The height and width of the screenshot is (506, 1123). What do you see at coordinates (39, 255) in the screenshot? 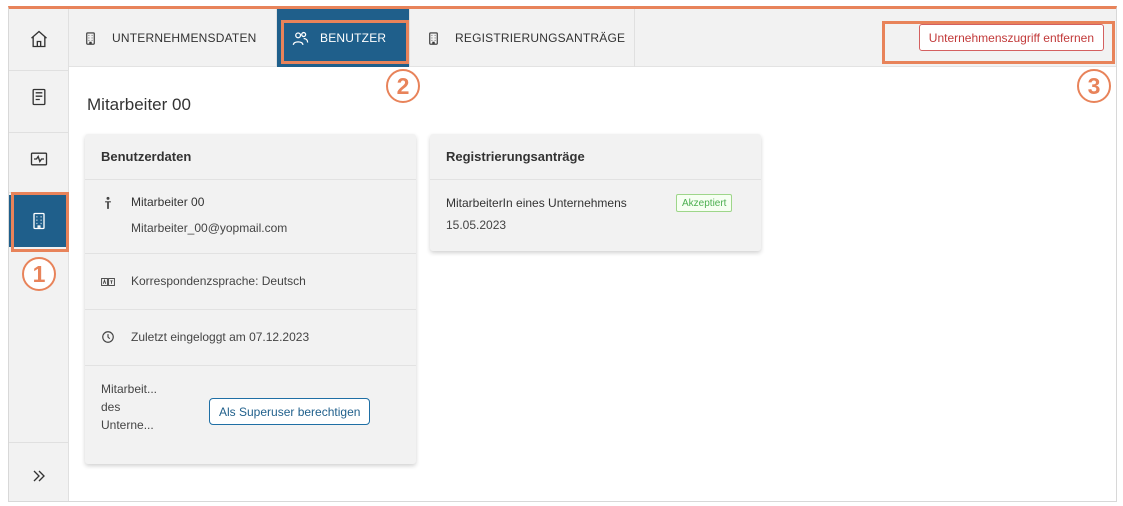
I see `sidebar` at bounding box center [39, 255].